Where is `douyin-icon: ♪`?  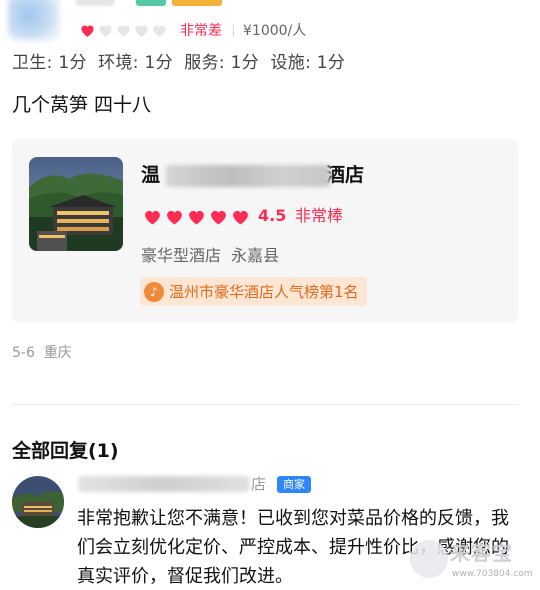 douyin-icon: ♪ is located at coordinates (154, 291).